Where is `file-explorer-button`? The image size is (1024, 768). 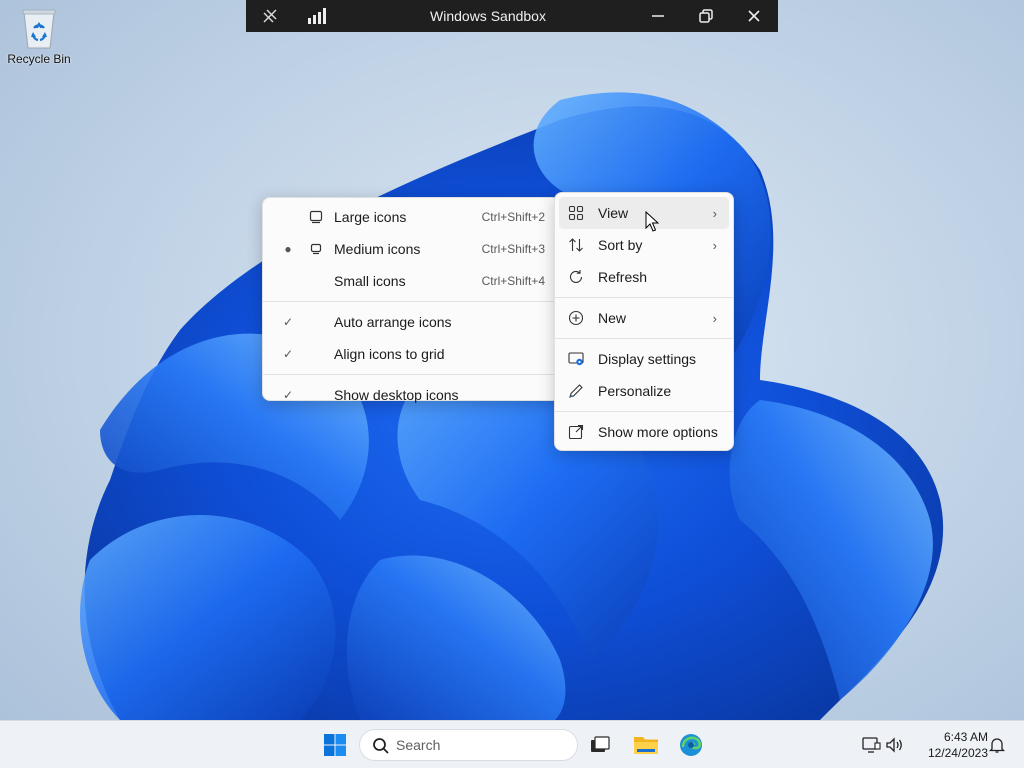 file-explorer-button is located at coordinates (646, 745).